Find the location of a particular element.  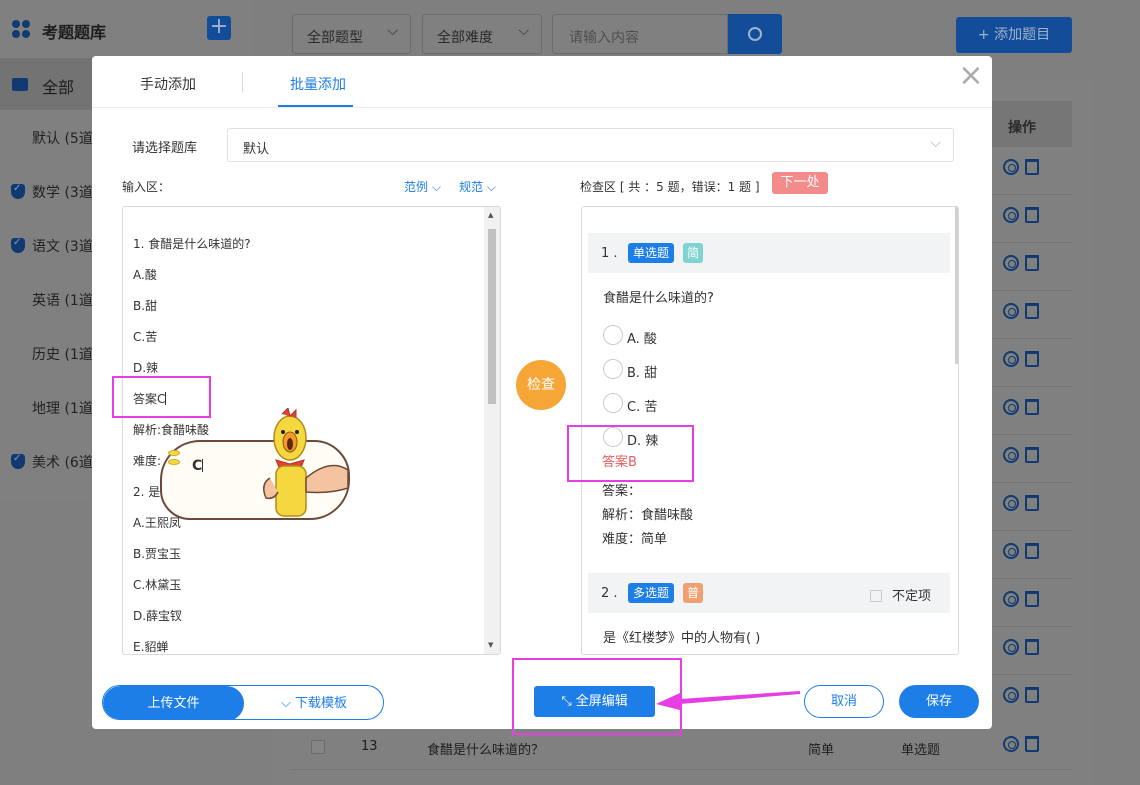

sidebar-item-label: 全部 is located at coordinates (58, 87).